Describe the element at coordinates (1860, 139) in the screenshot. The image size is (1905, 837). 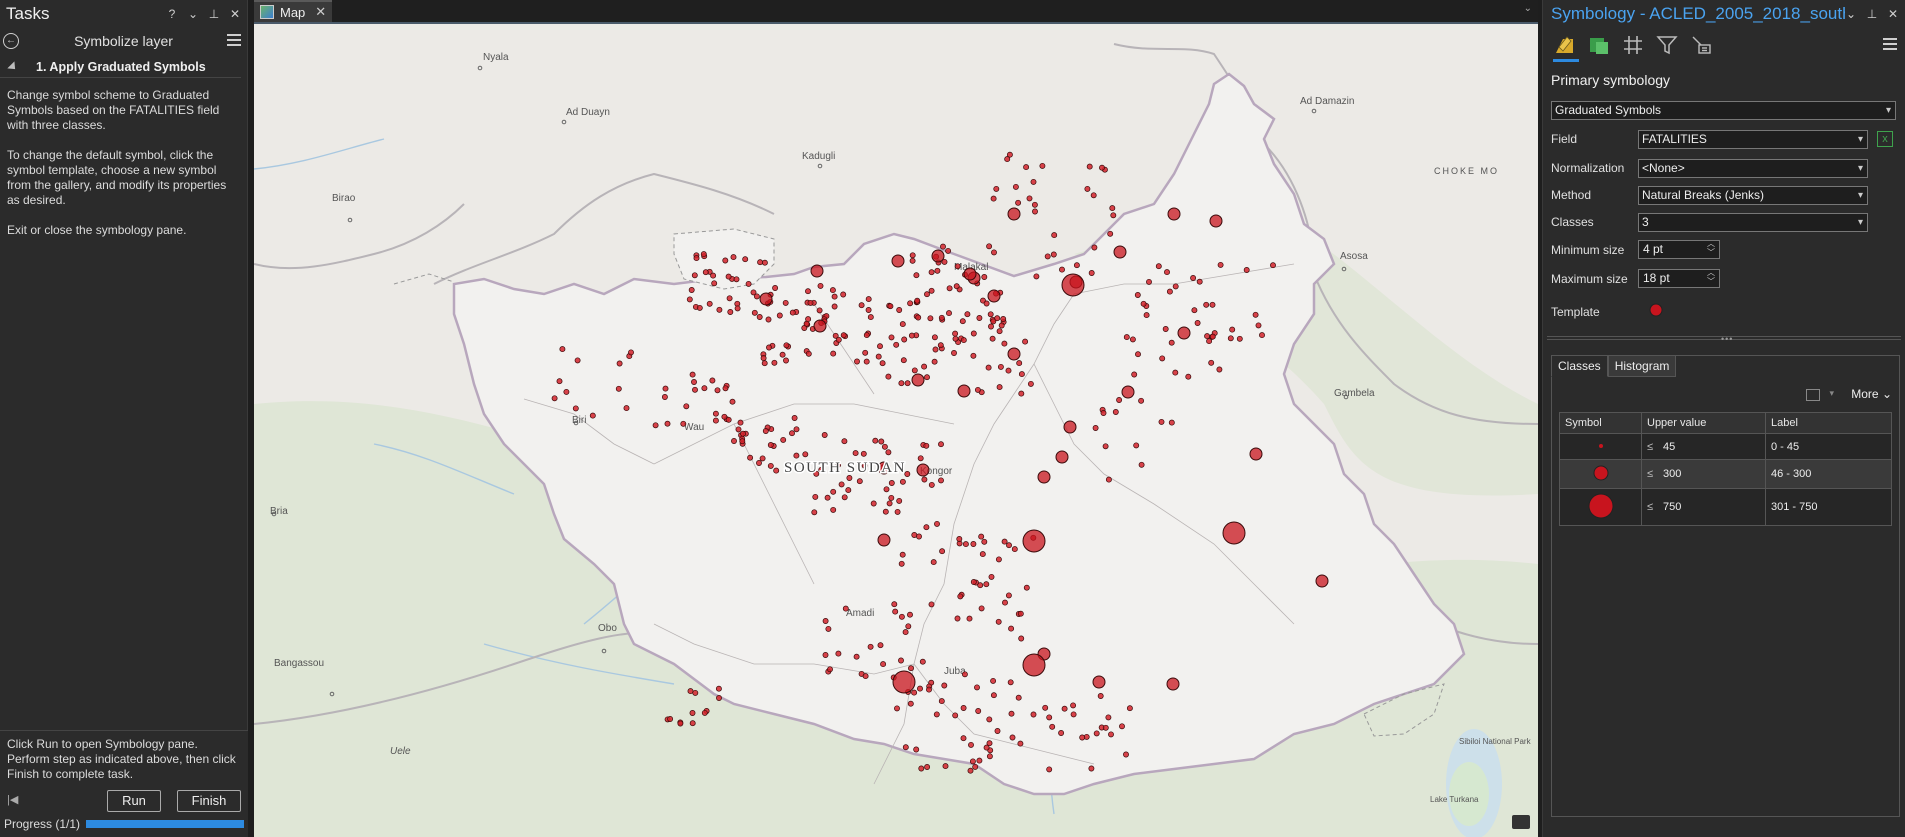
I see `chevron-down-icon: ▾` at that location.